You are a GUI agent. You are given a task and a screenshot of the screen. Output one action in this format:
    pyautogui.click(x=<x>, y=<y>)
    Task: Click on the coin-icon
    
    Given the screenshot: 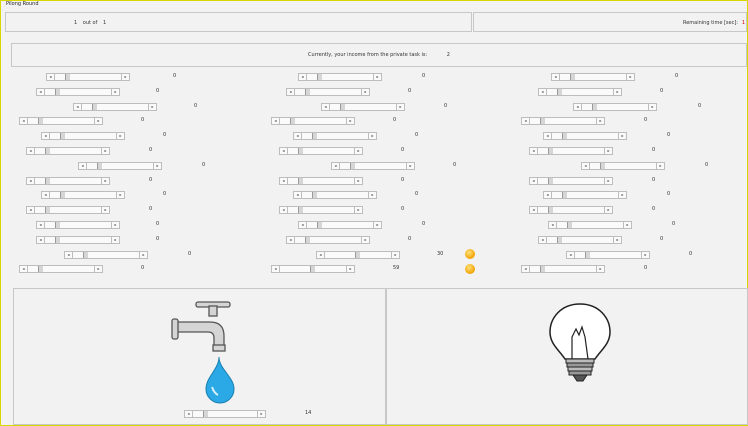 What is the action you would take?
    pyautogui.click(x=470, y=254)
    